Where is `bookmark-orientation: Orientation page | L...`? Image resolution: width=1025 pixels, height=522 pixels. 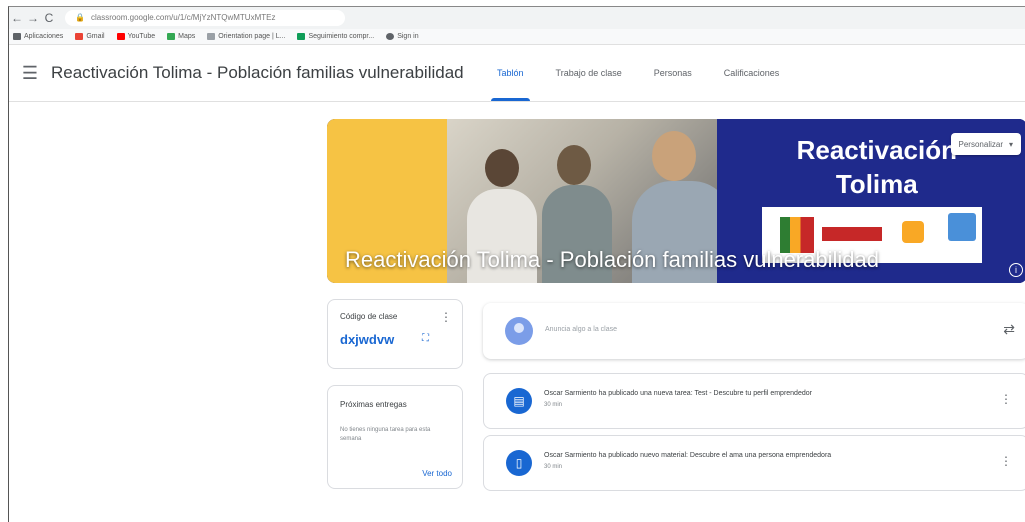 bookmark-orientation: Orientation page | L... is located at coordinates (246, 36).